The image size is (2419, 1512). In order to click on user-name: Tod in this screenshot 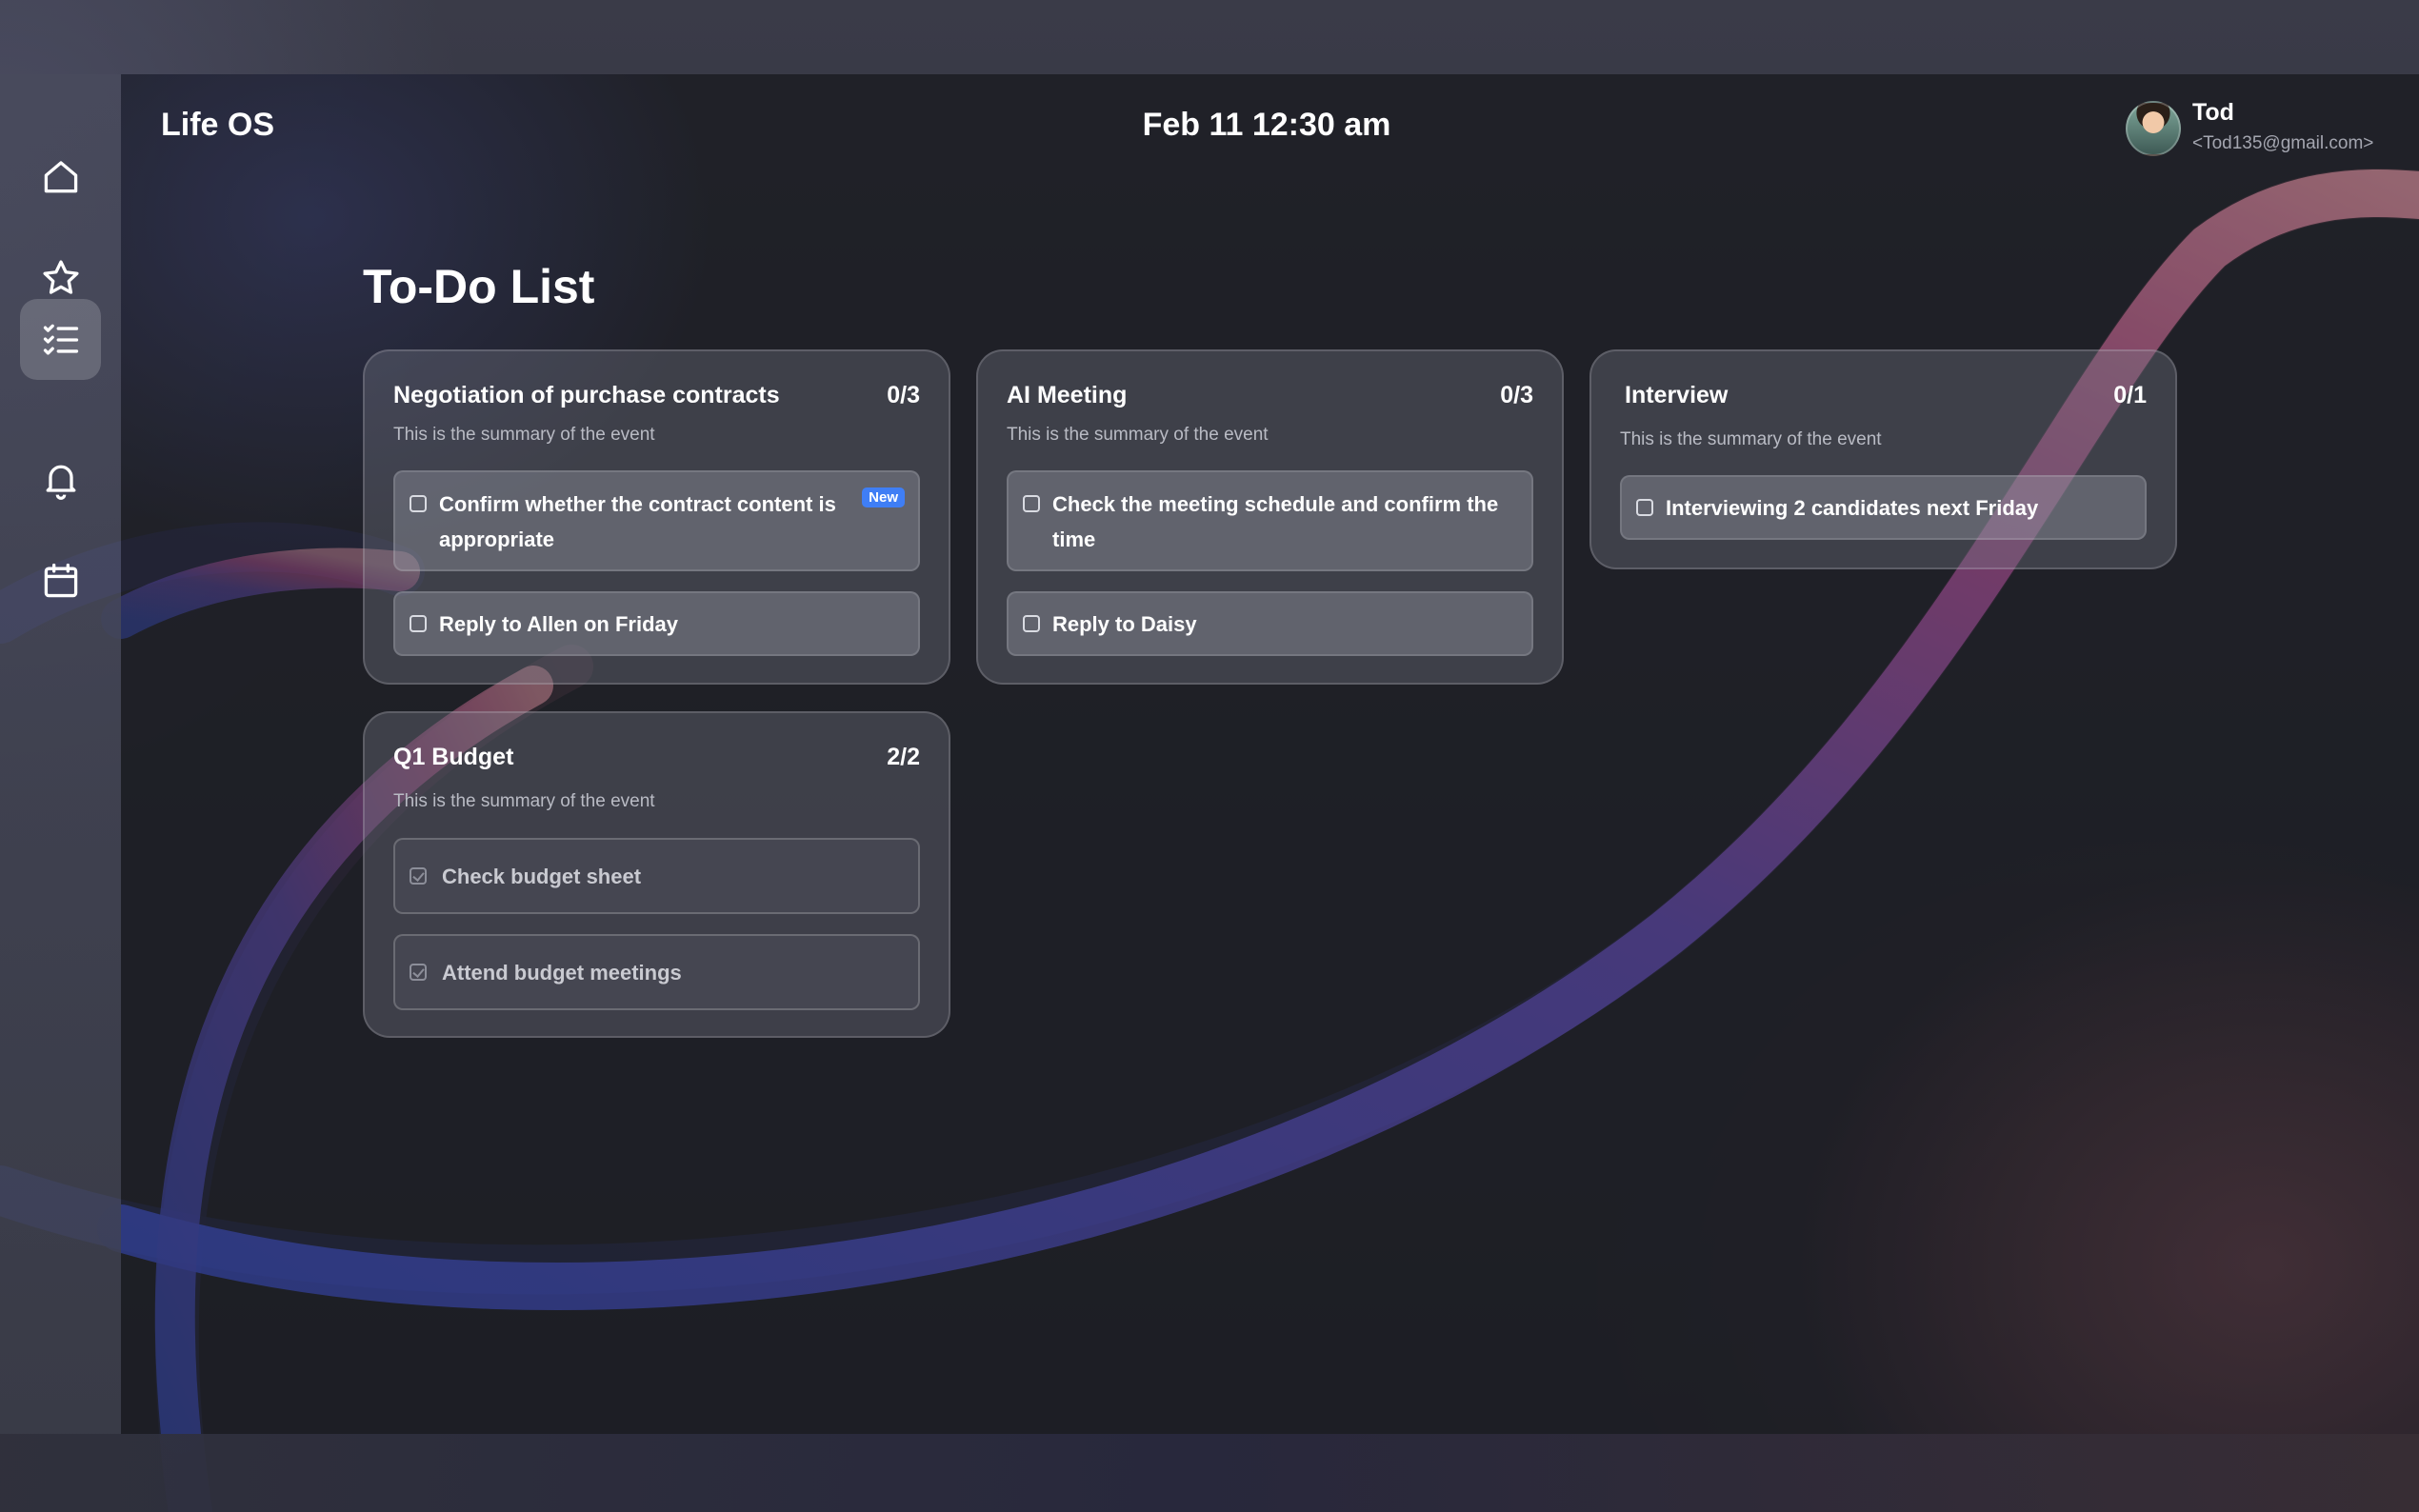, I will do `click(2213, 112)`.